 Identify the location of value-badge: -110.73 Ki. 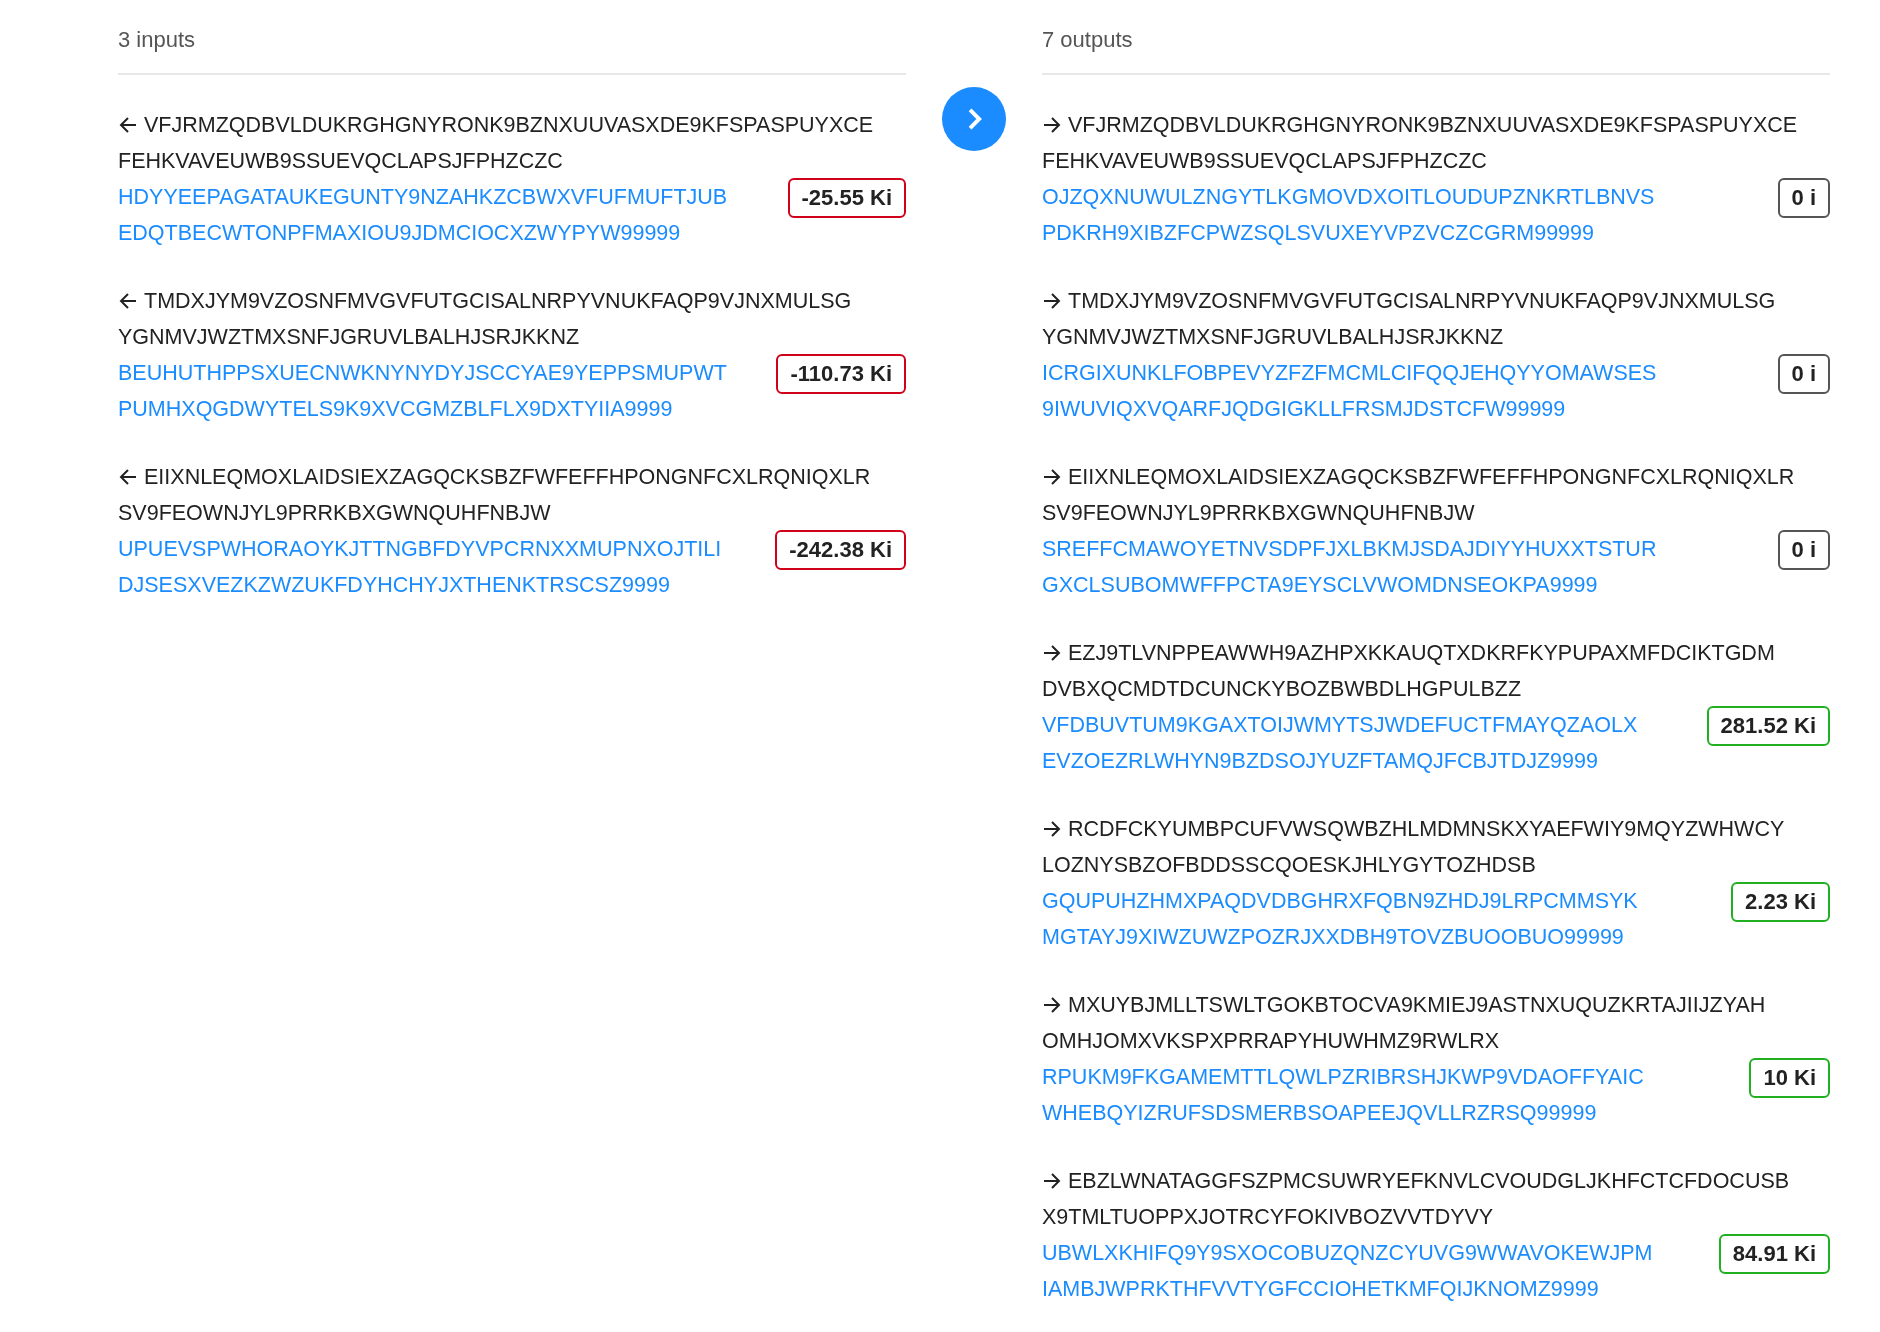
(841, 374).